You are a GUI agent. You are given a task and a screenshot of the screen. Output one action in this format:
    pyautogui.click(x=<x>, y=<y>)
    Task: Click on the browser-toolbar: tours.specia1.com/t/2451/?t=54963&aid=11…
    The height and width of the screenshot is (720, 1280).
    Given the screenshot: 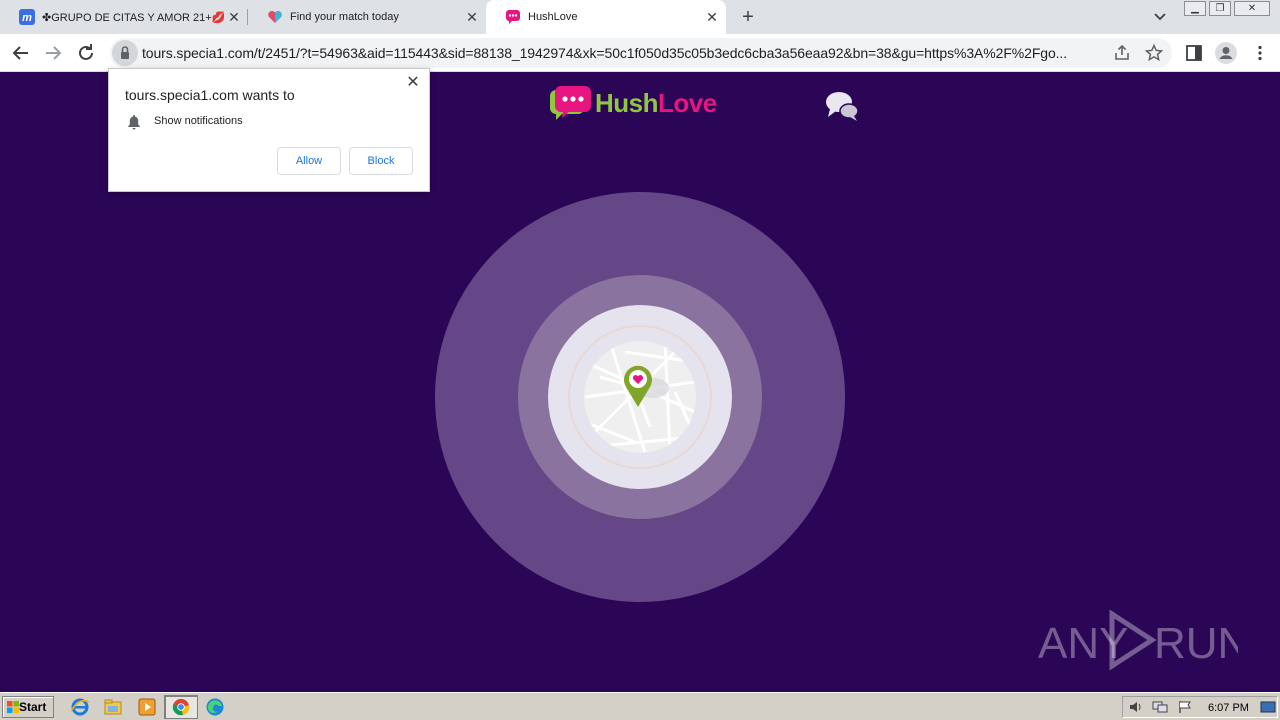 What is the action you would take?
    pyautogui.click(x=640, y=53)
    